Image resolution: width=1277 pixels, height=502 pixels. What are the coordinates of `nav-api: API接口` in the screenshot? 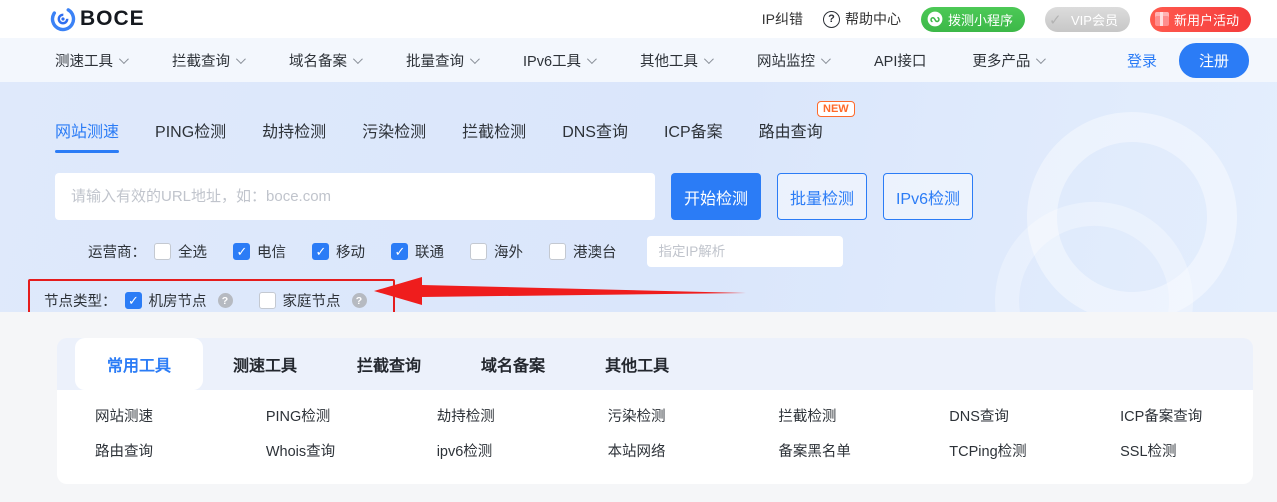 It's located at (900, 60).